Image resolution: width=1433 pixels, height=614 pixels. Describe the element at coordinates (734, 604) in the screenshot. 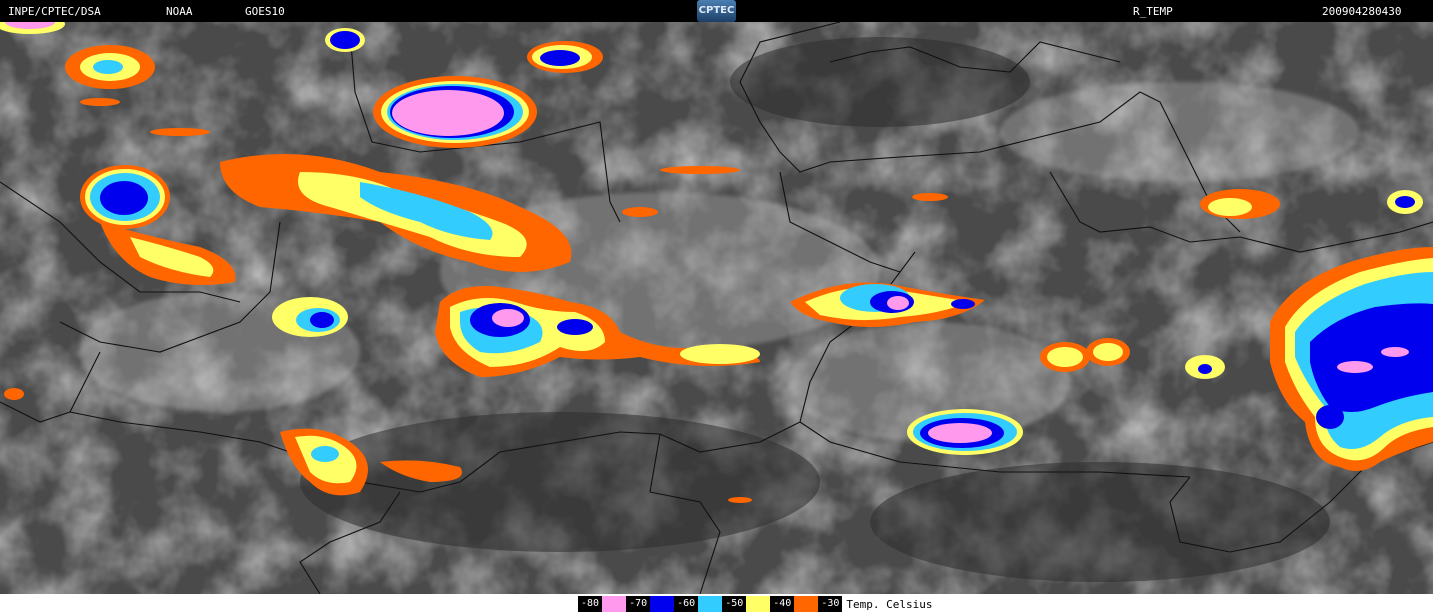

I see `legend-label-50: -50` at that location.